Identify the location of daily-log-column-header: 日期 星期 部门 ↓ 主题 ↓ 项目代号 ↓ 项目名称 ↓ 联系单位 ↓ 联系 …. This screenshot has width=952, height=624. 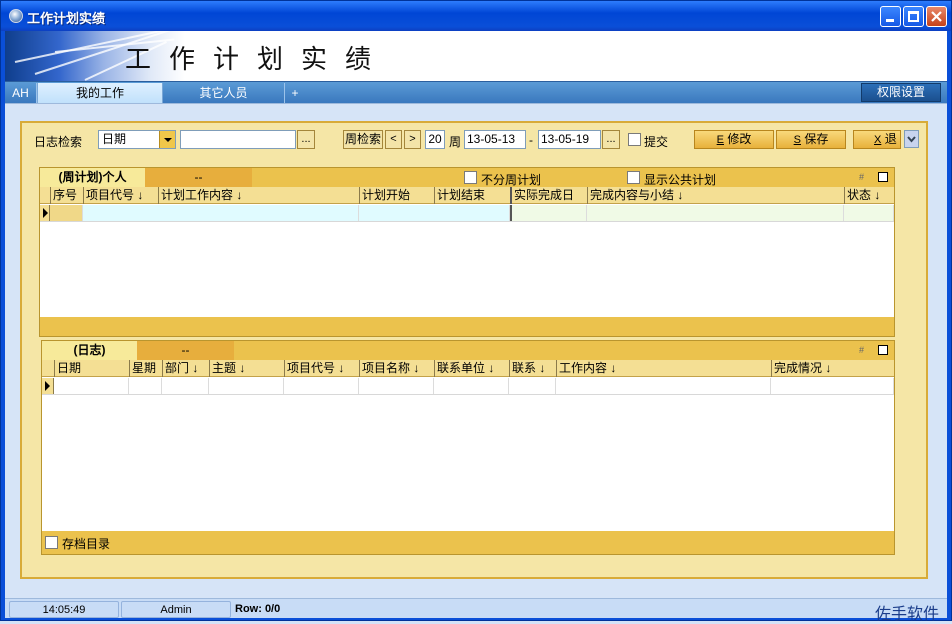
(468, 368).